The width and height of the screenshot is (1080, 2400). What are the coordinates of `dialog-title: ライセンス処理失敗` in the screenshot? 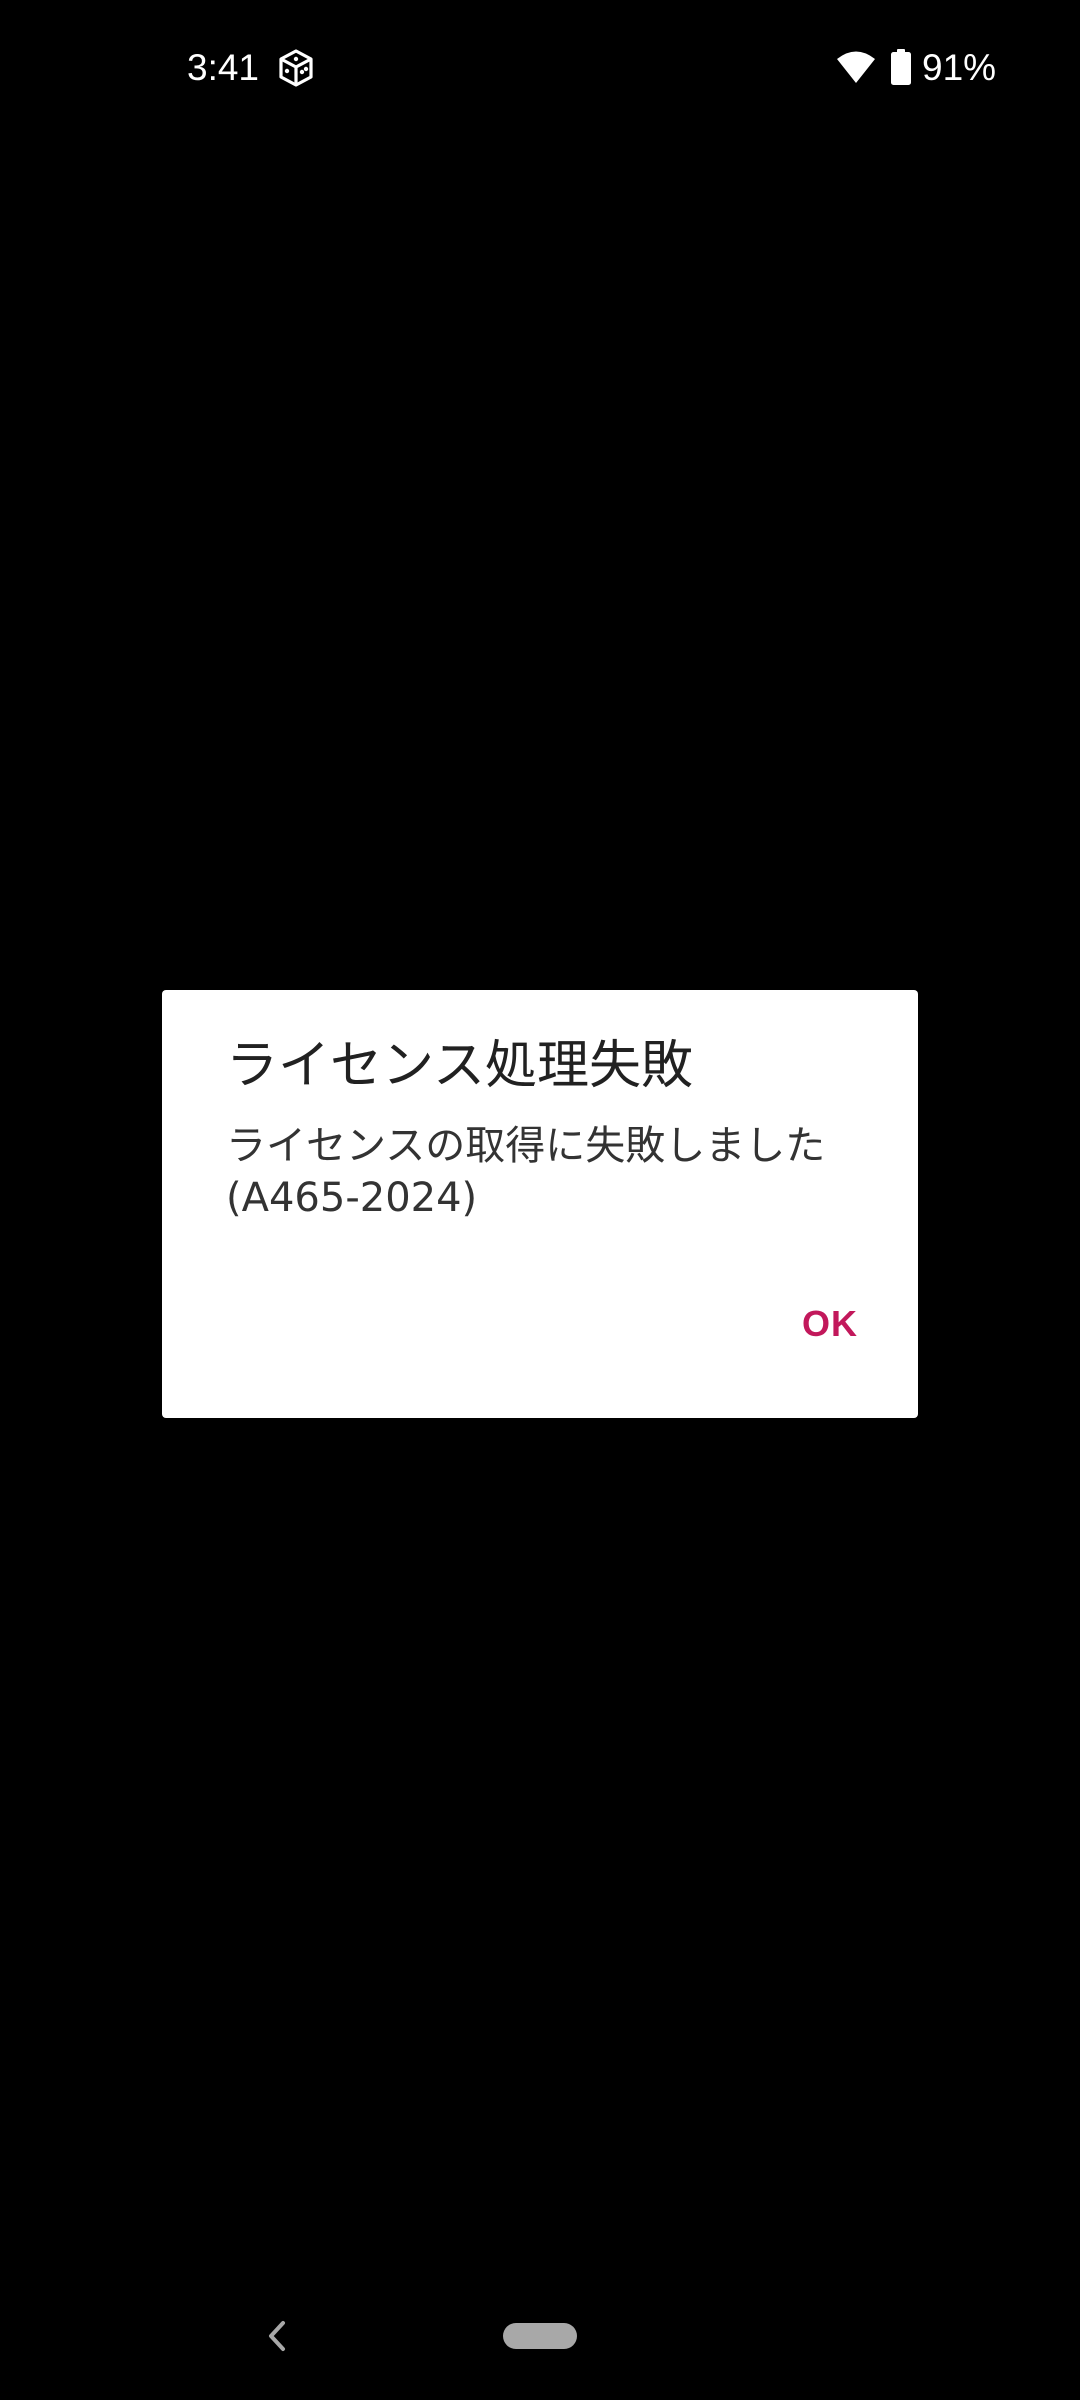 It's located at (459, 1066).